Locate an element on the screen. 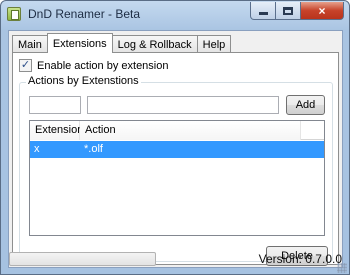 The image size is (350, 275). enable-by-extension-checkbox: ✓ is located at coordinates (25, 65).